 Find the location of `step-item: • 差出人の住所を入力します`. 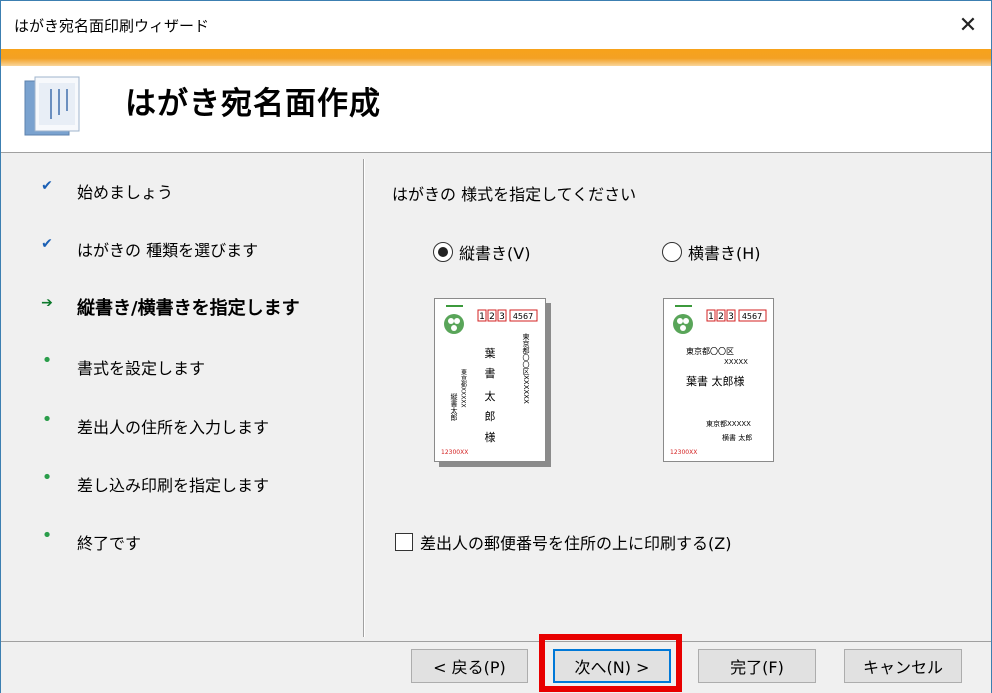

step-item: • 差出人の住所を入力します is located at coordinates (182, 425).